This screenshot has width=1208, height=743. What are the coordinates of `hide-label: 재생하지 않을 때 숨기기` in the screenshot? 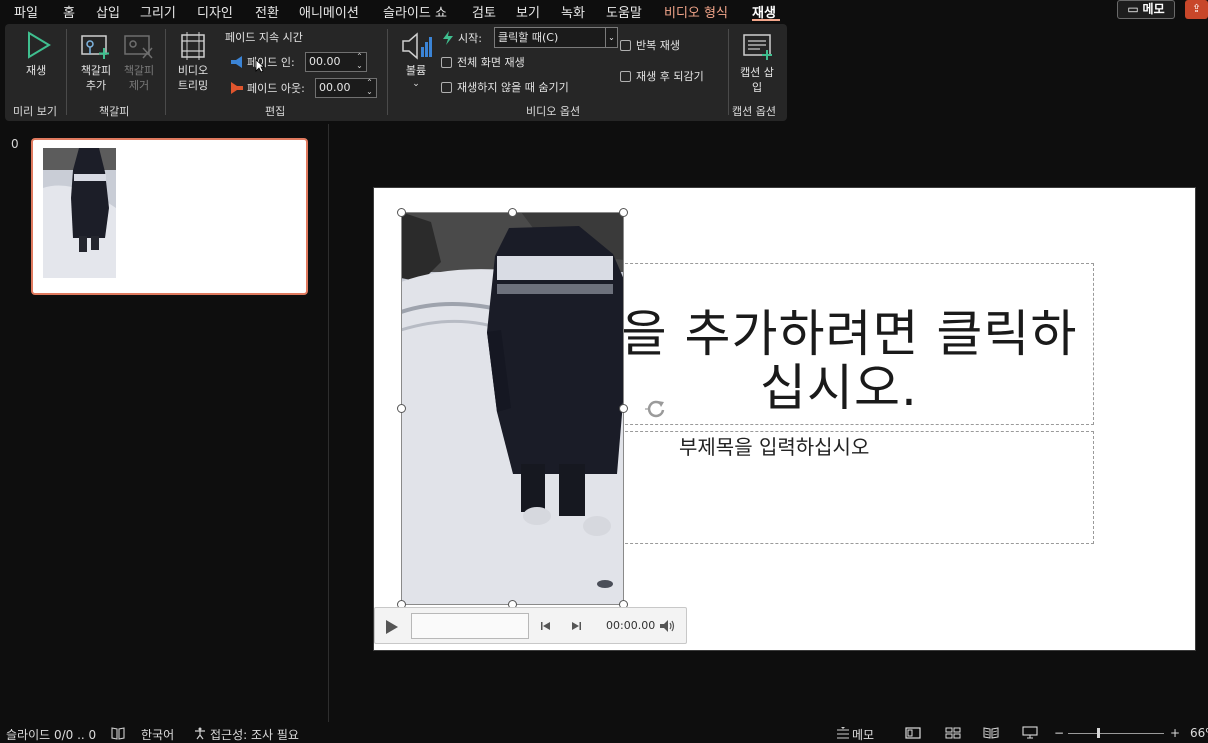 It's located at (513, 87).